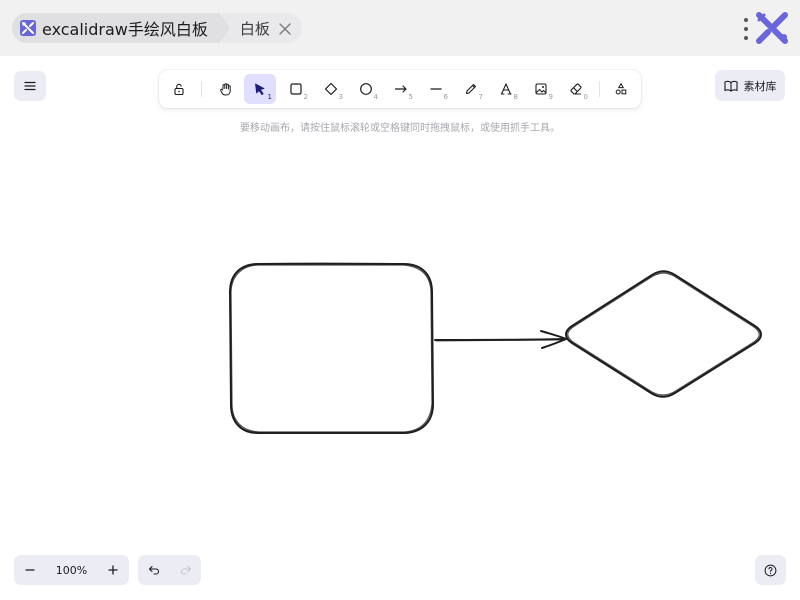 Image resolution: width=800 pixels, height=600 pixels. I want to click on text-icon, so click(506, 89).